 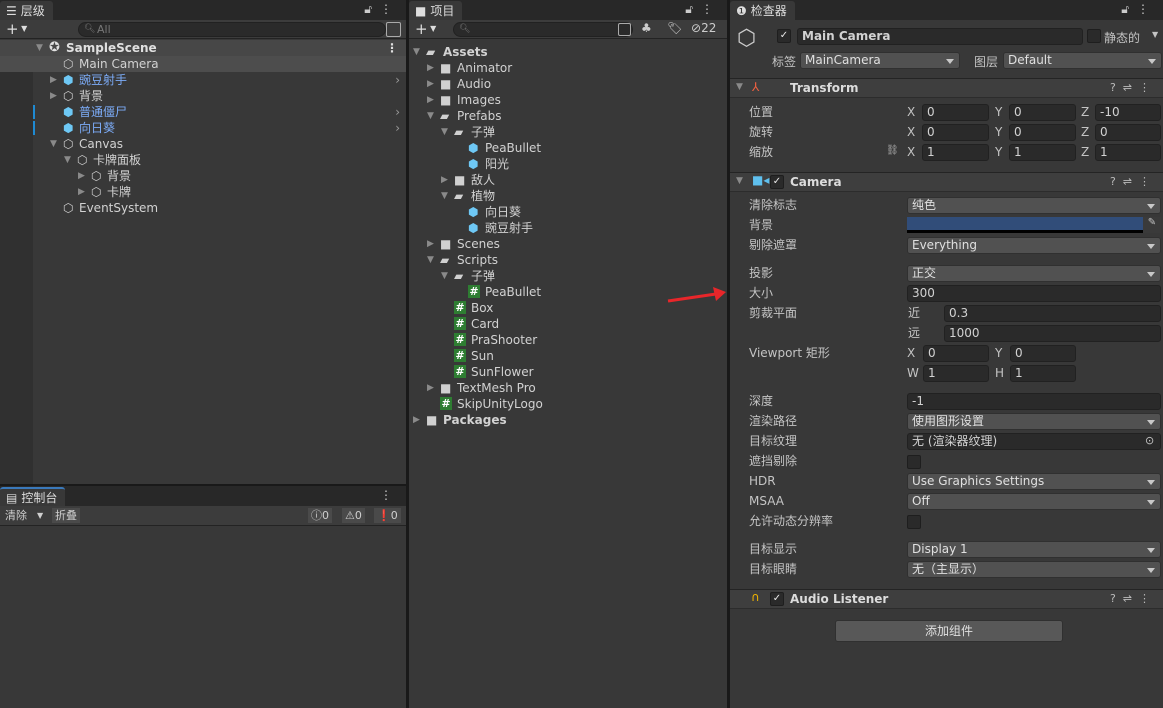 What do you see at coordinates (203, 192) in the screenshot?
I see `hierarchy-item: ▶ ⬡ 卡牌` at bounding box center [203, 192].